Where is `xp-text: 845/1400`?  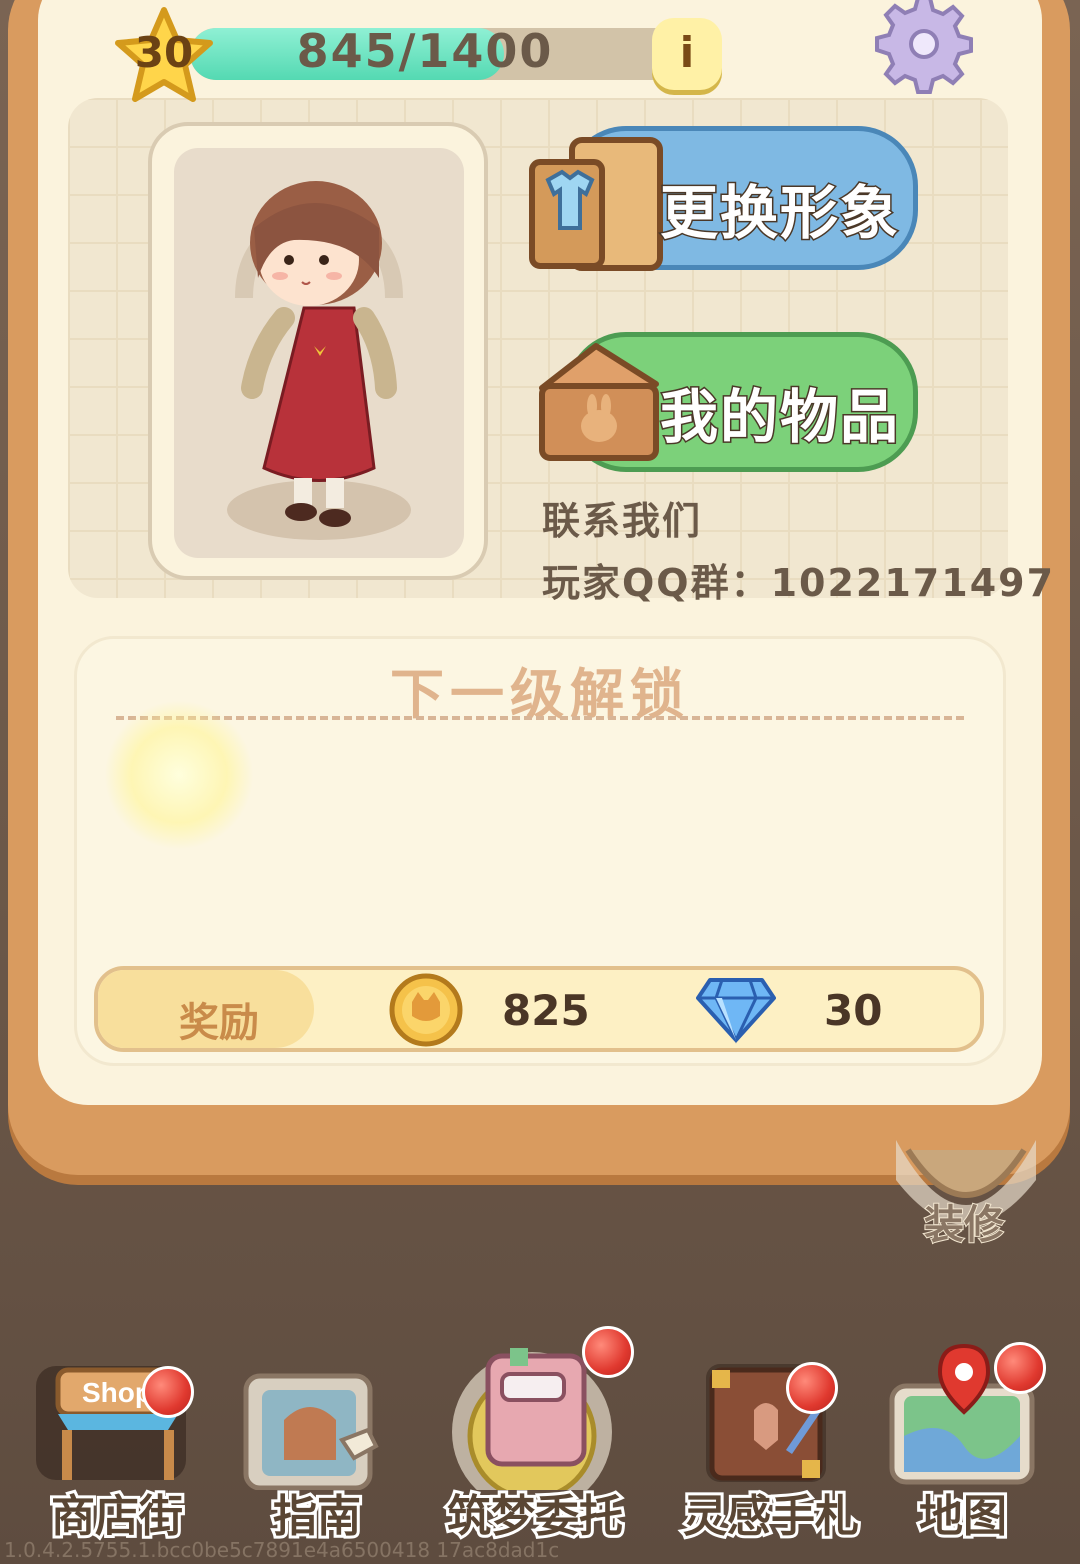
xp-text: 845/1400 is located at coordinates (425, 51).